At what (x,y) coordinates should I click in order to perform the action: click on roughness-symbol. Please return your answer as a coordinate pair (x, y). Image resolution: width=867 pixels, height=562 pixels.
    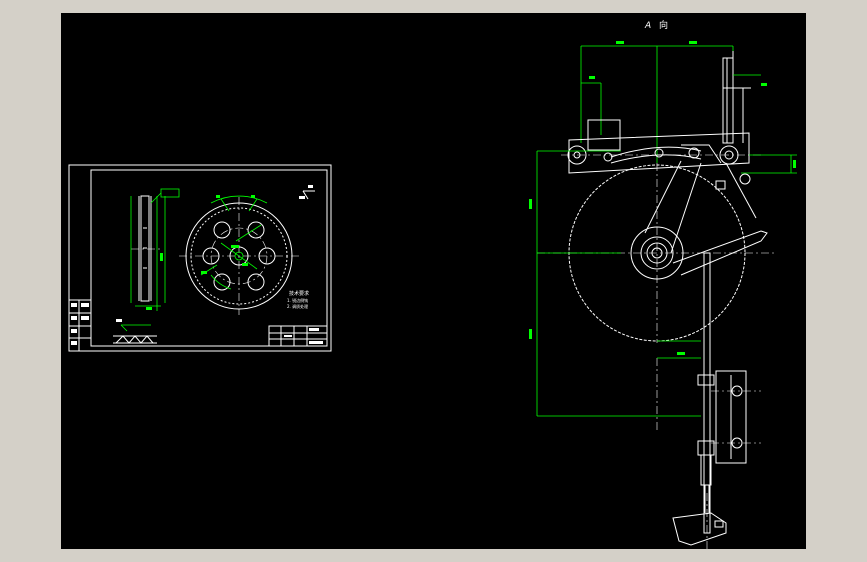
    Looking at the image, I should click on (135, 331).